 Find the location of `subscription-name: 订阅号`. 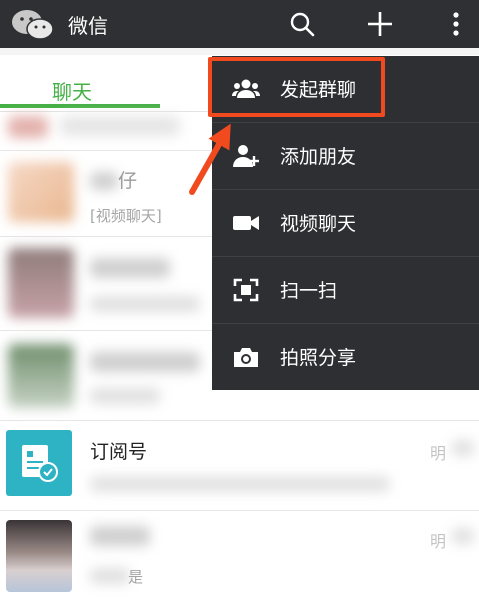

subscription-name: 订阅号 is located at coordinates (119, 452).